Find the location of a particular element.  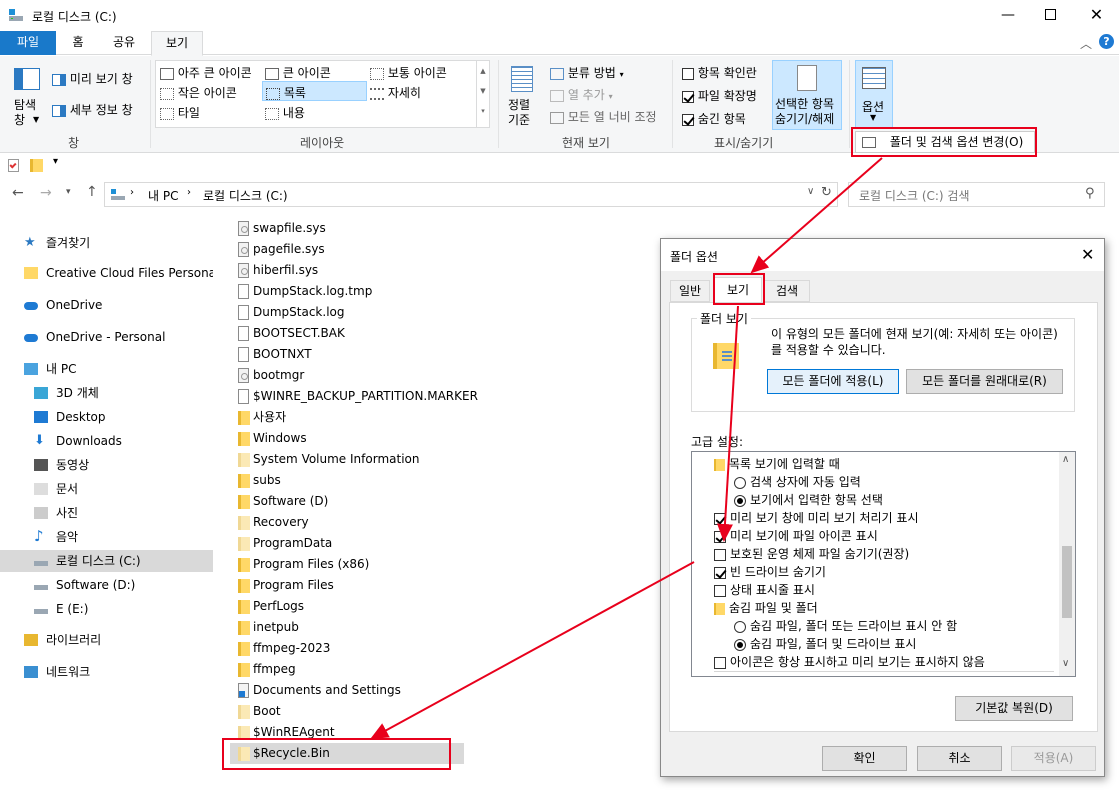

layout-content: 내용 is located at coordinates (285, 112).